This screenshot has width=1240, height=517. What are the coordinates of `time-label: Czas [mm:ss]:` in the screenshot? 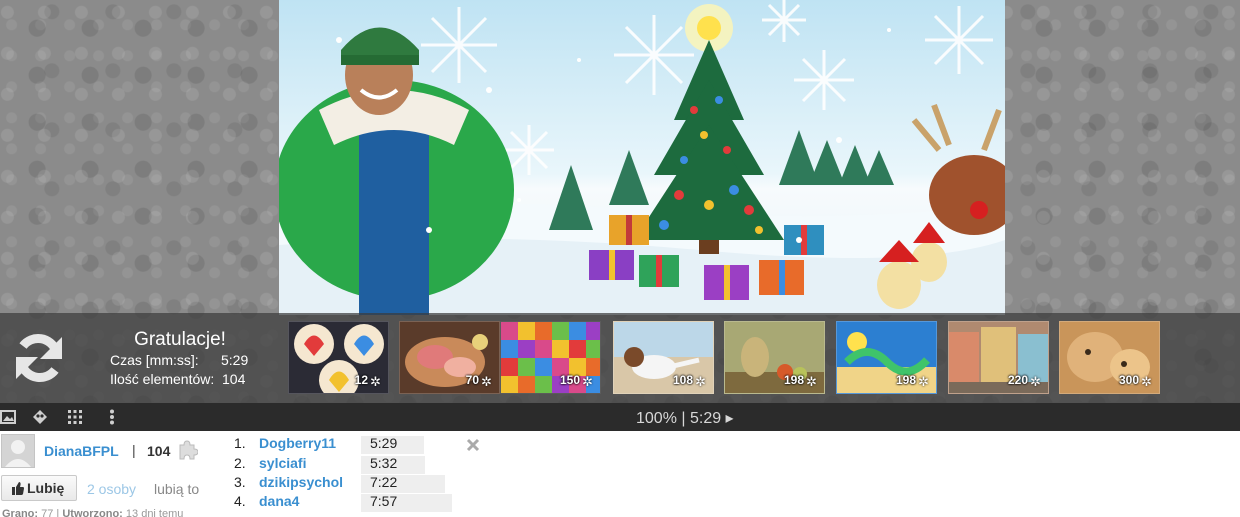 It's located at (154, 360).